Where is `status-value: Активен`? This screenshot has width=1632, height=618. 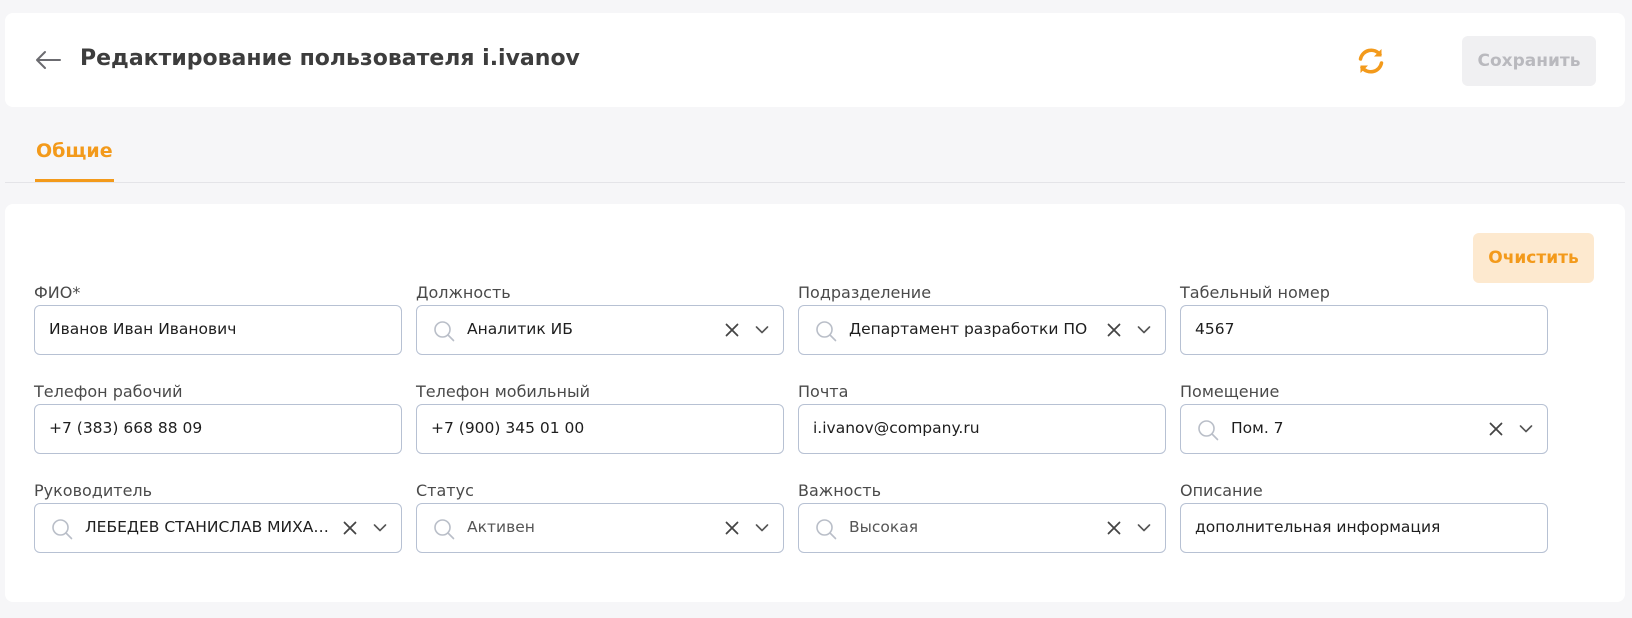 status-value: Активен is located at coordinates (501, 527).